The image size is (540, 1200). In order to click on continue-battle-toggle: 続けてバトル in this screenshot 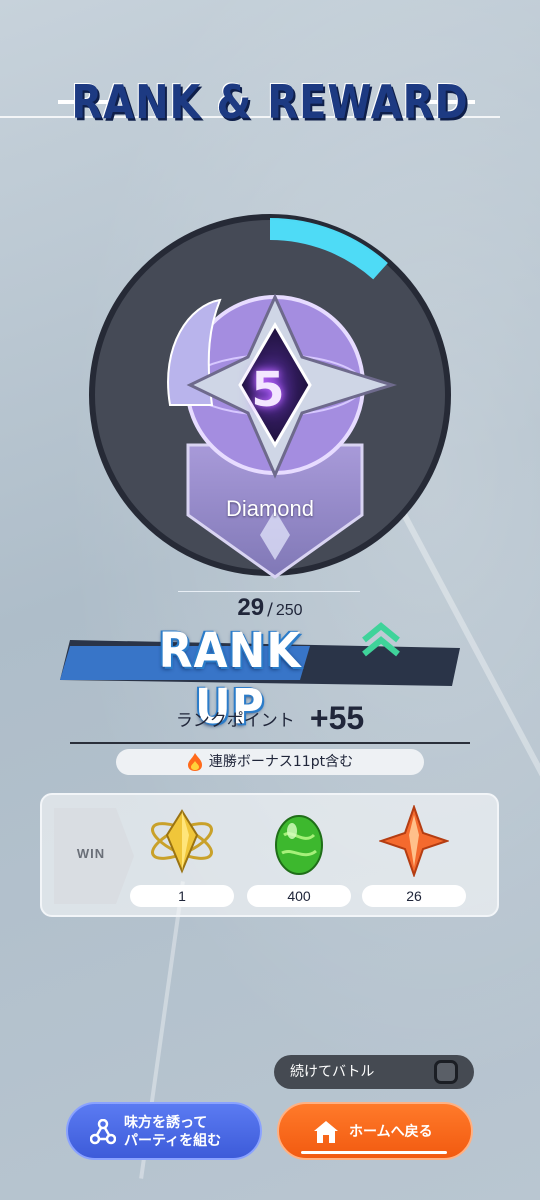, I will do `click(374, 1072)`.